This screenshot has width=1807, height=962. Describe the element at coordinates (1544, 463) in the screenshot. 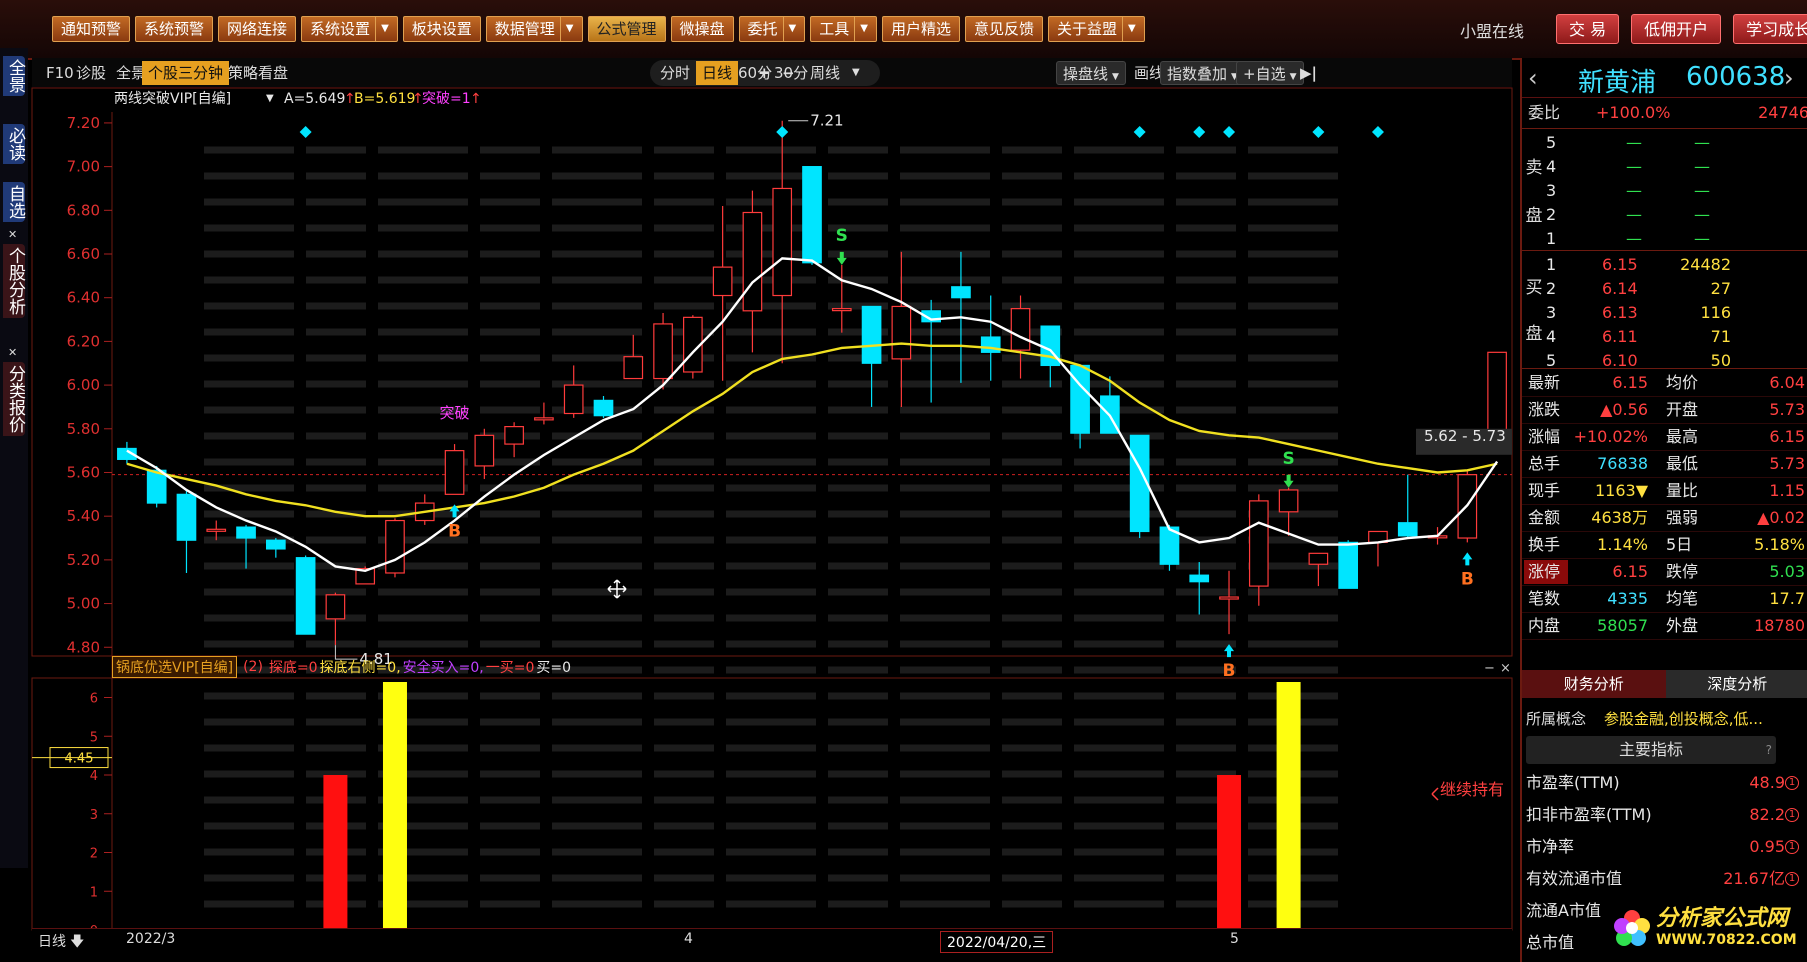

I see `quote-label: 总手` at that location.